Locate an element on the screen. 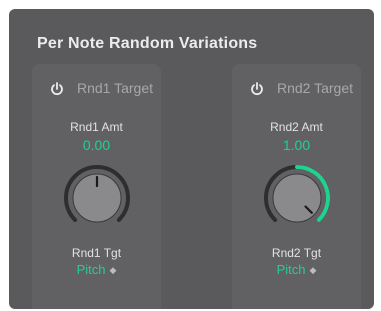 This screenshot has width=381, height=311. rnd2-amt-knob is located at coordinates (297, 198).